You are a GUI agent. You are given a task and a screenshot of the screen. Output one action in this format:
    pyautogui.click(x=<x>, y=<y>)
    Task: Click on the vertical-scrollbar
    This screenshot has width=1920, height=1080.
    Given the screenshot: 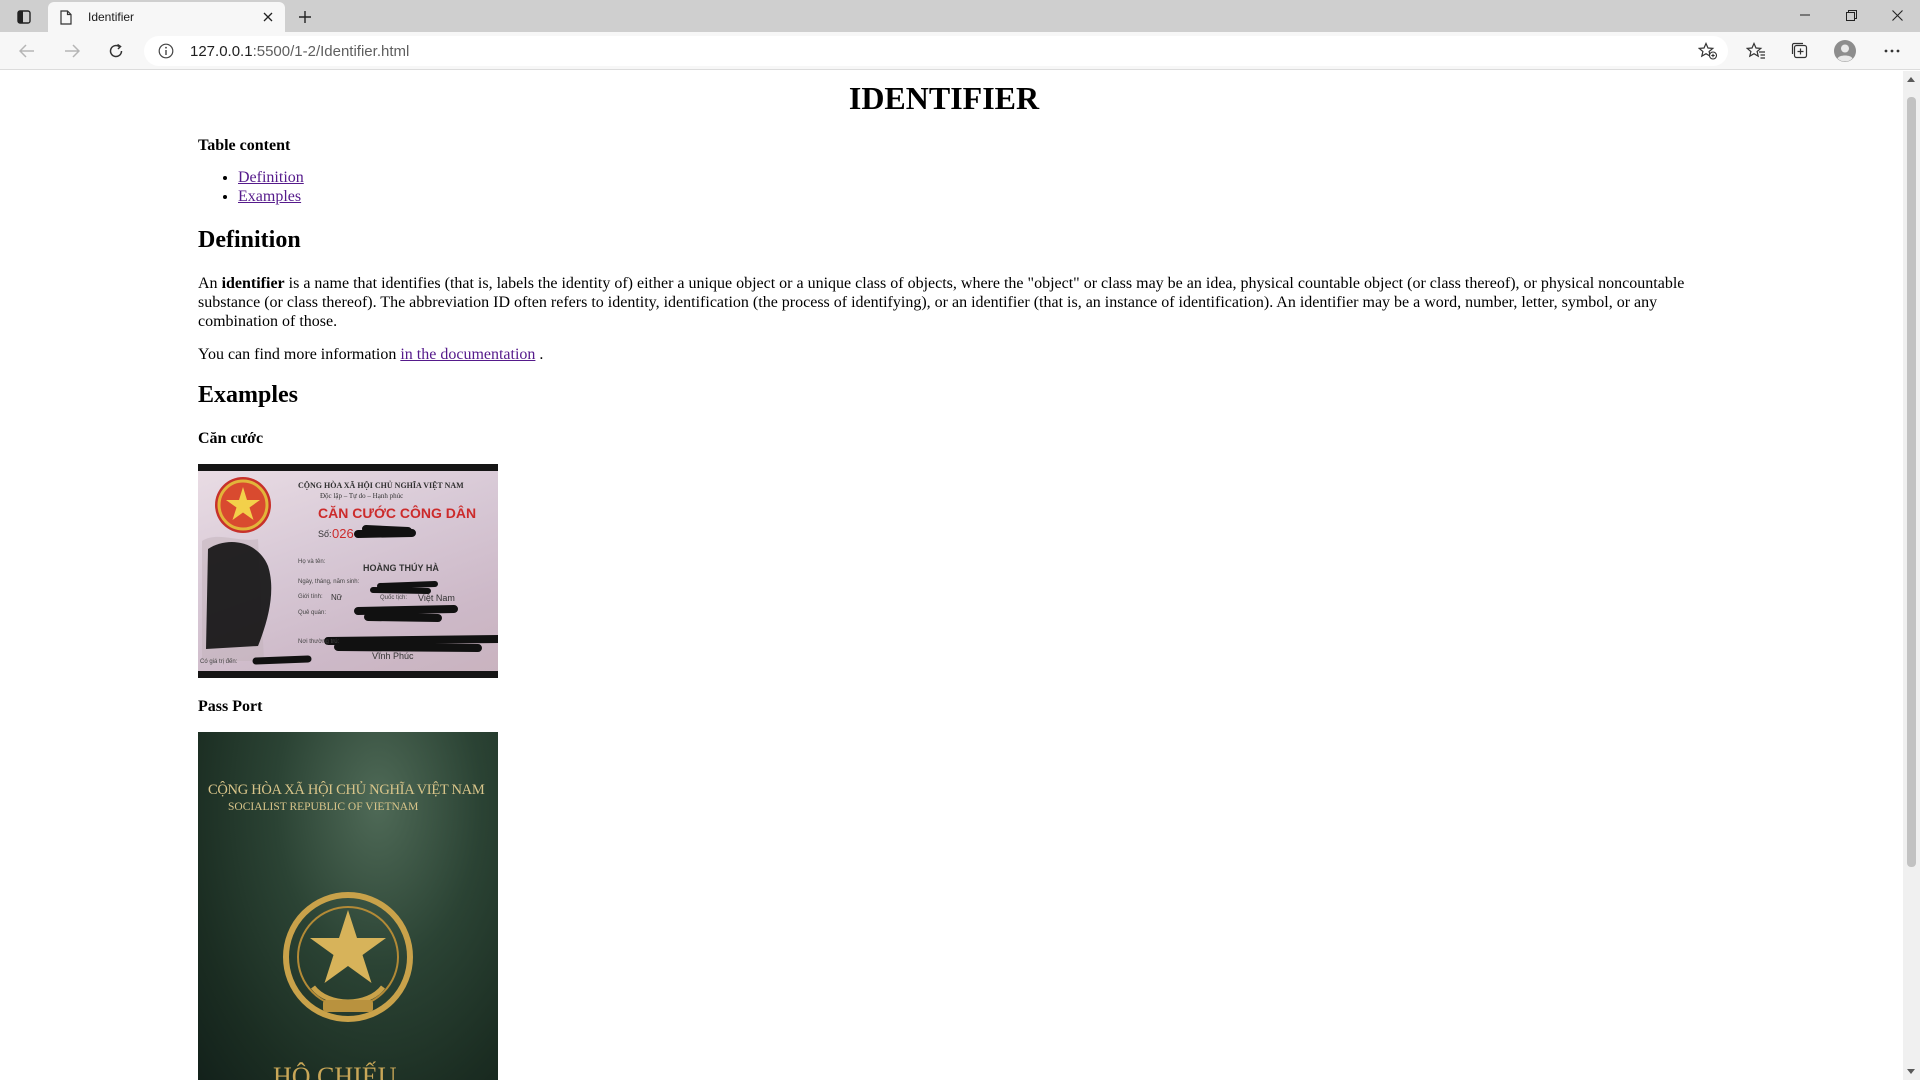 What is the action you would take?
    pyautogui.click(x=1911, y=575)
    